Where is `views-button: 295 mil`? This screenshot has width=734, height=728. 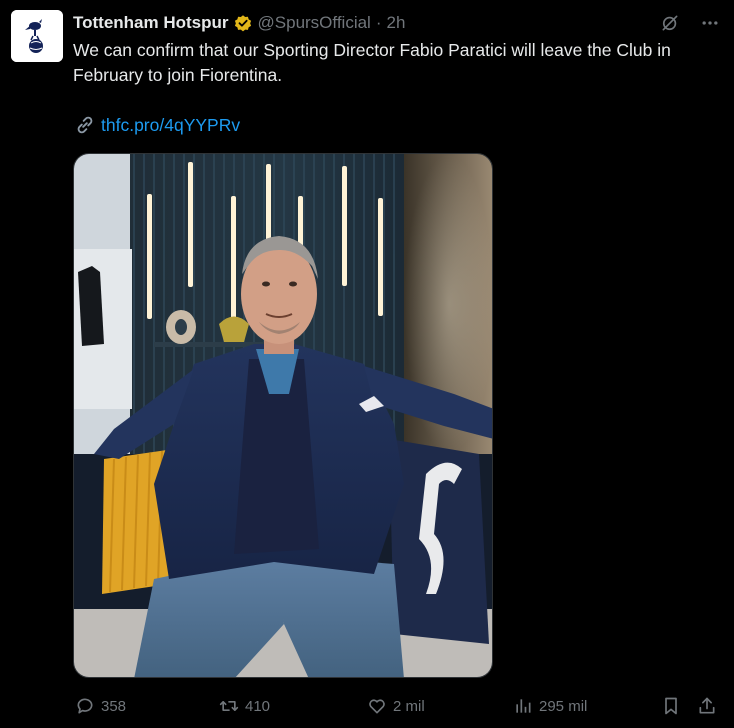 views-button: 295 mil is located at coordinates (549, 706).